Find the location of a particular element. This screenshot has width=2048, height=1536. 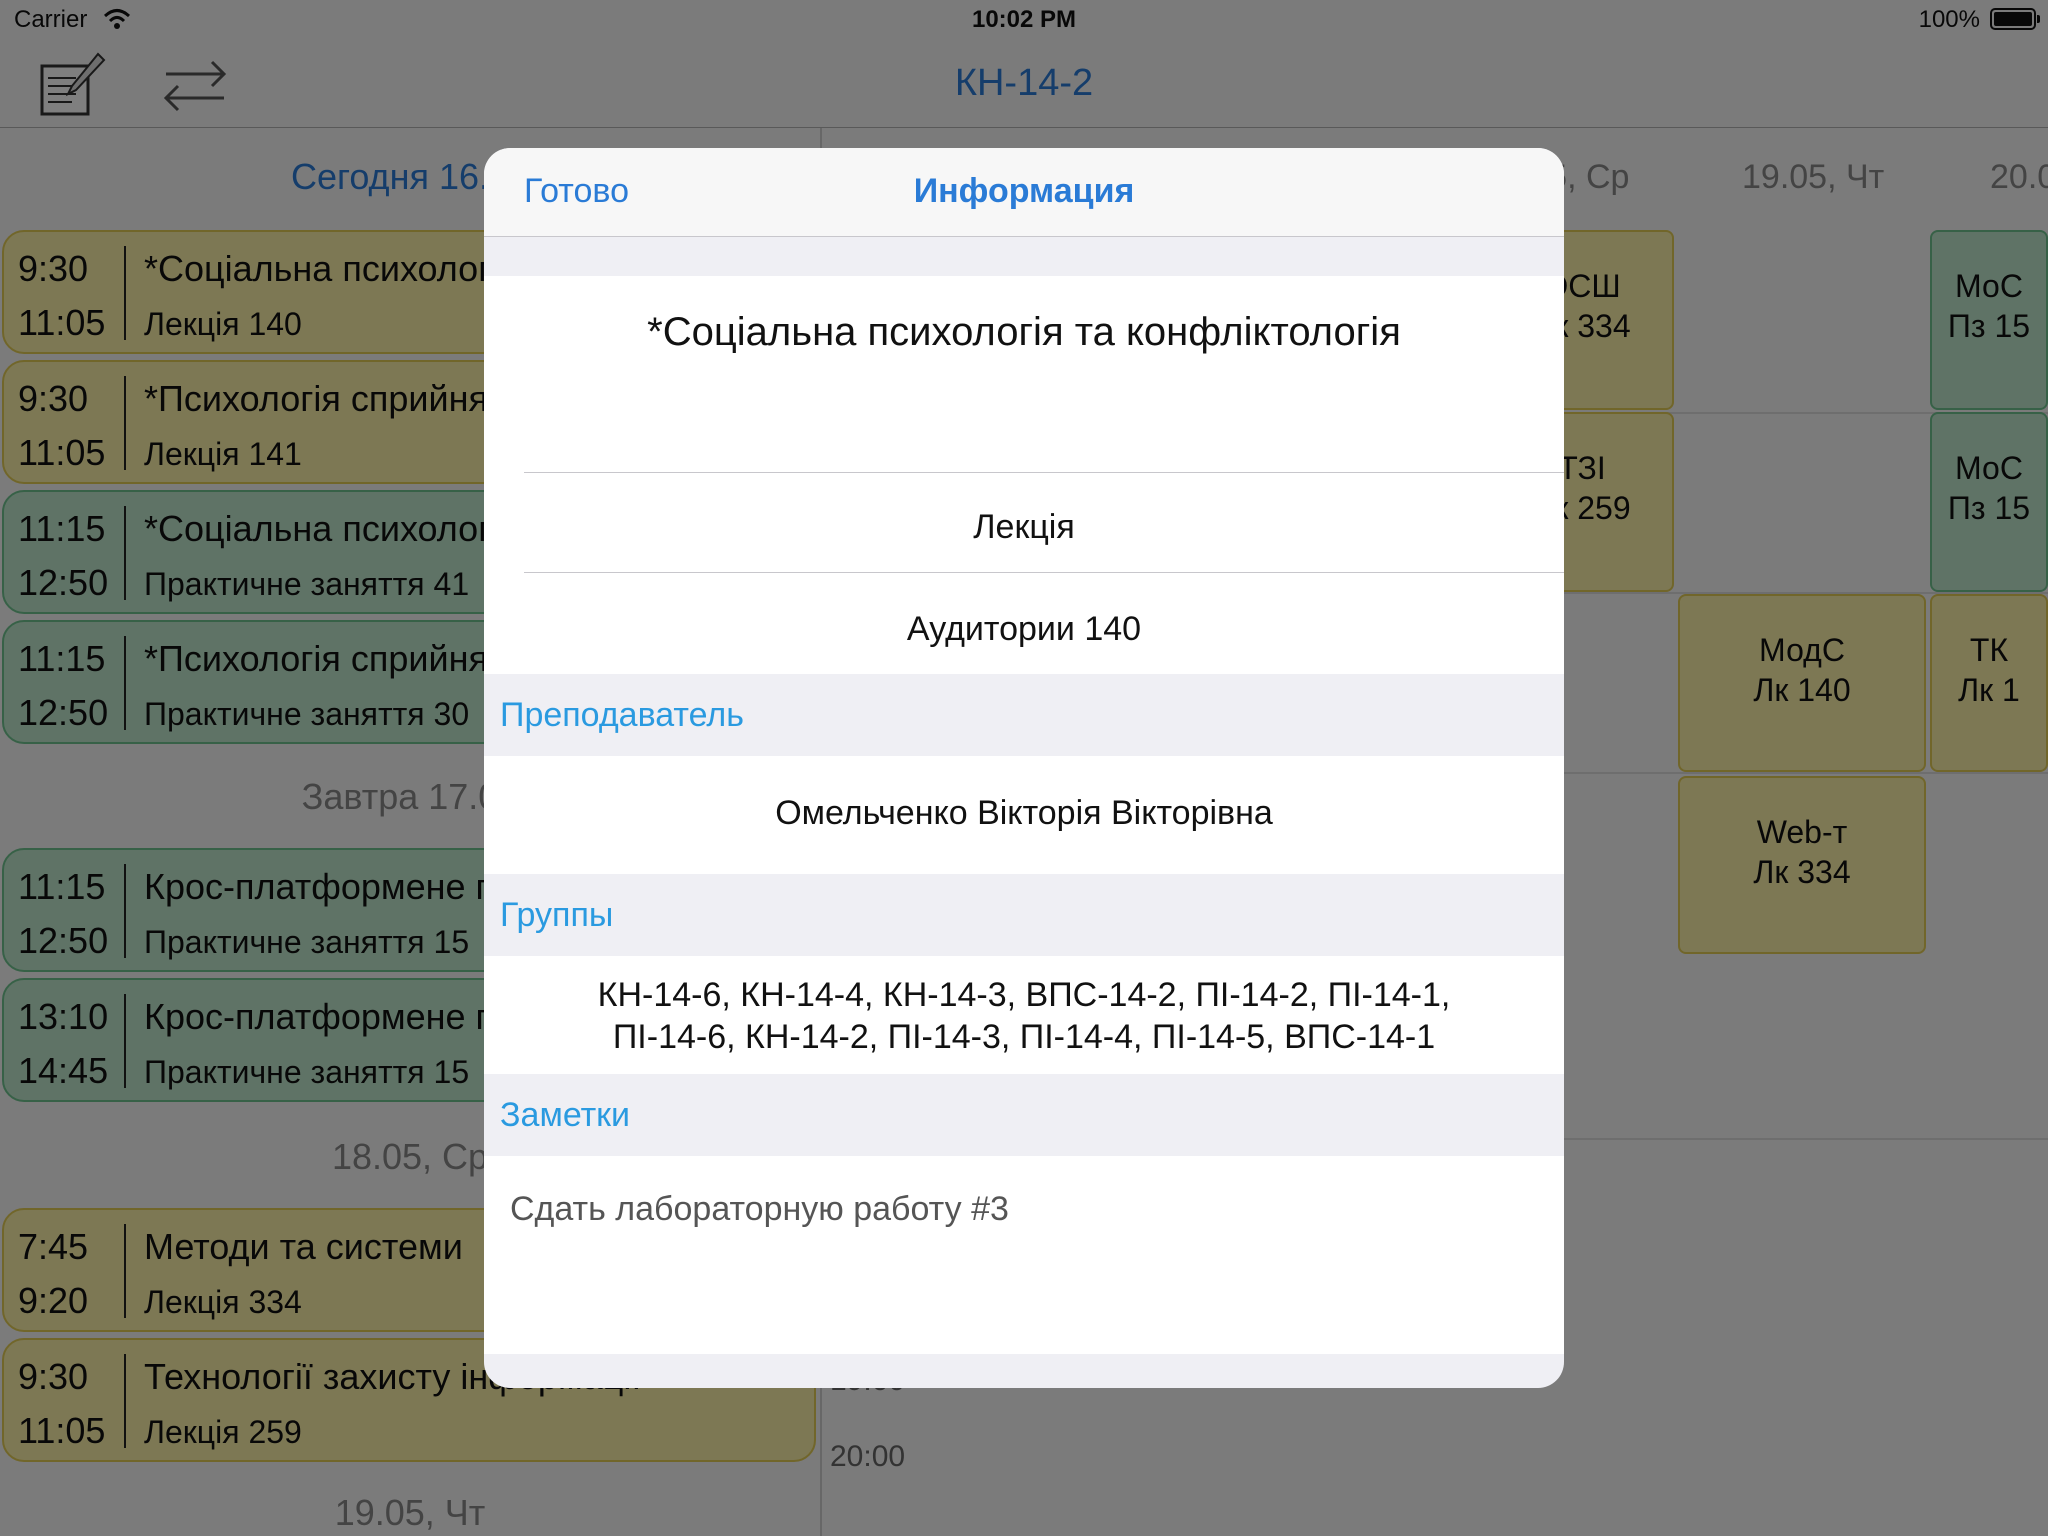

teacher-section: Омельченко Вікторія Вікторівна is located at coordinates (1024, 815).